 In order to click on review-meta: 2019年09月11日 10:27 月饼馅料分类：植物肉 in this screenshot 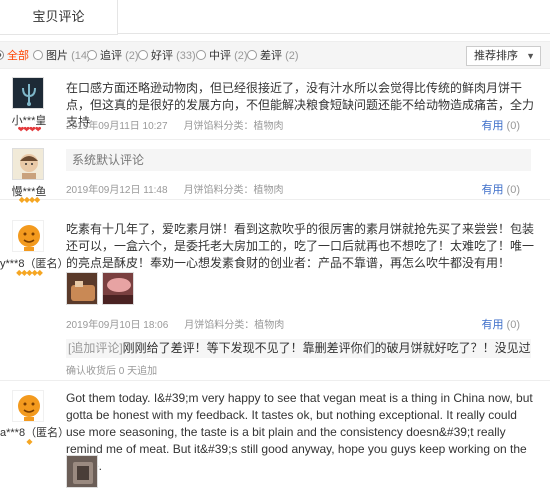, I will do `click(175, 124)`.